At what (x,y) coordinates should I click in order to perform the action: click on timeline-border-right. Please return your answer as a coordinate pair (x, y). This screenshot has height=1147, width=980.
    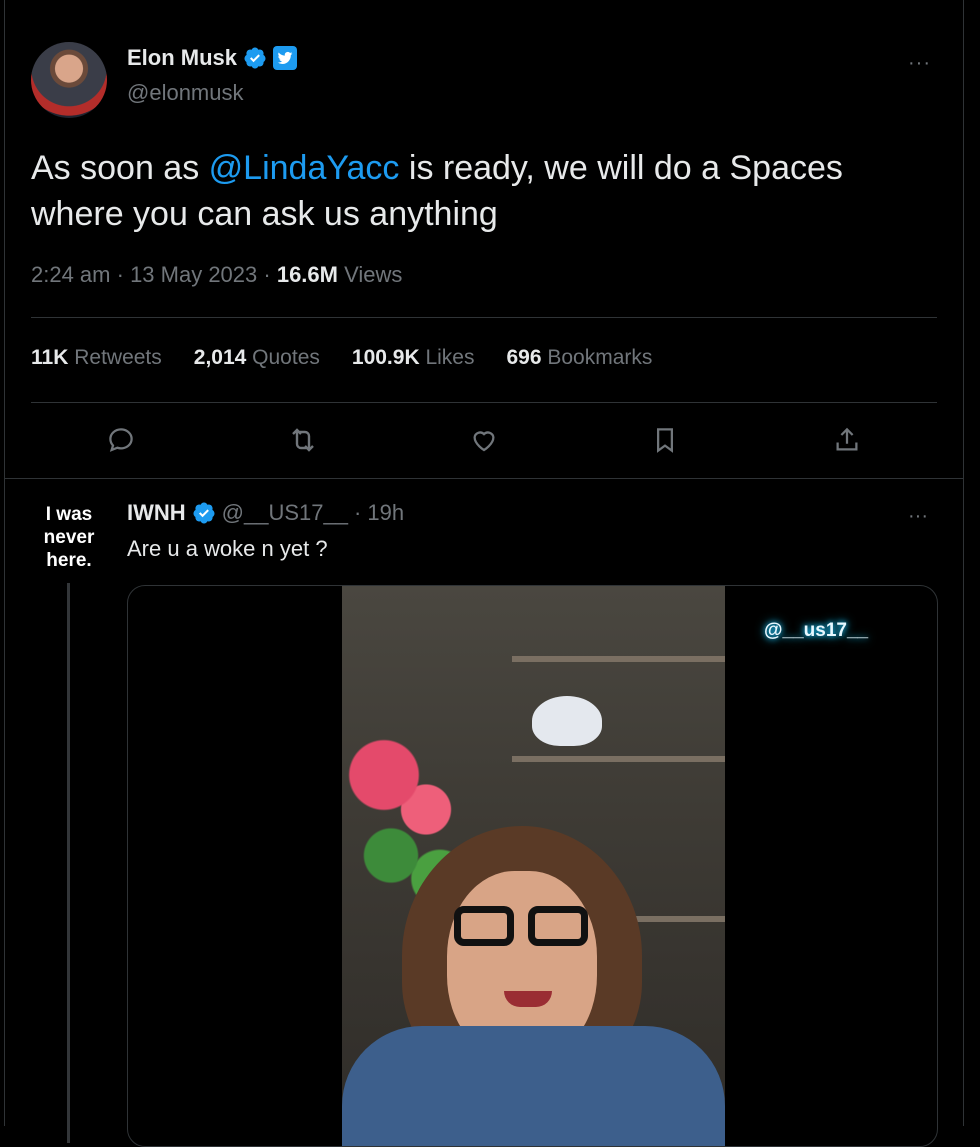
    Looking at the image, I should click on (963, 563).